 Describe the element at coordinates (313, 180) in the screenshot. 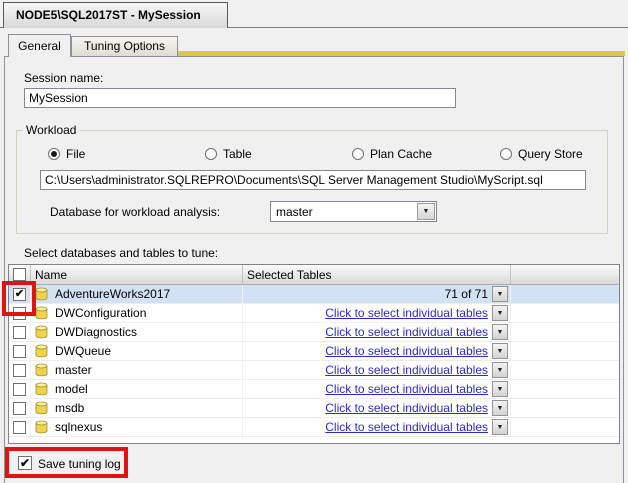

I see `workload-file-path-input` at that location.